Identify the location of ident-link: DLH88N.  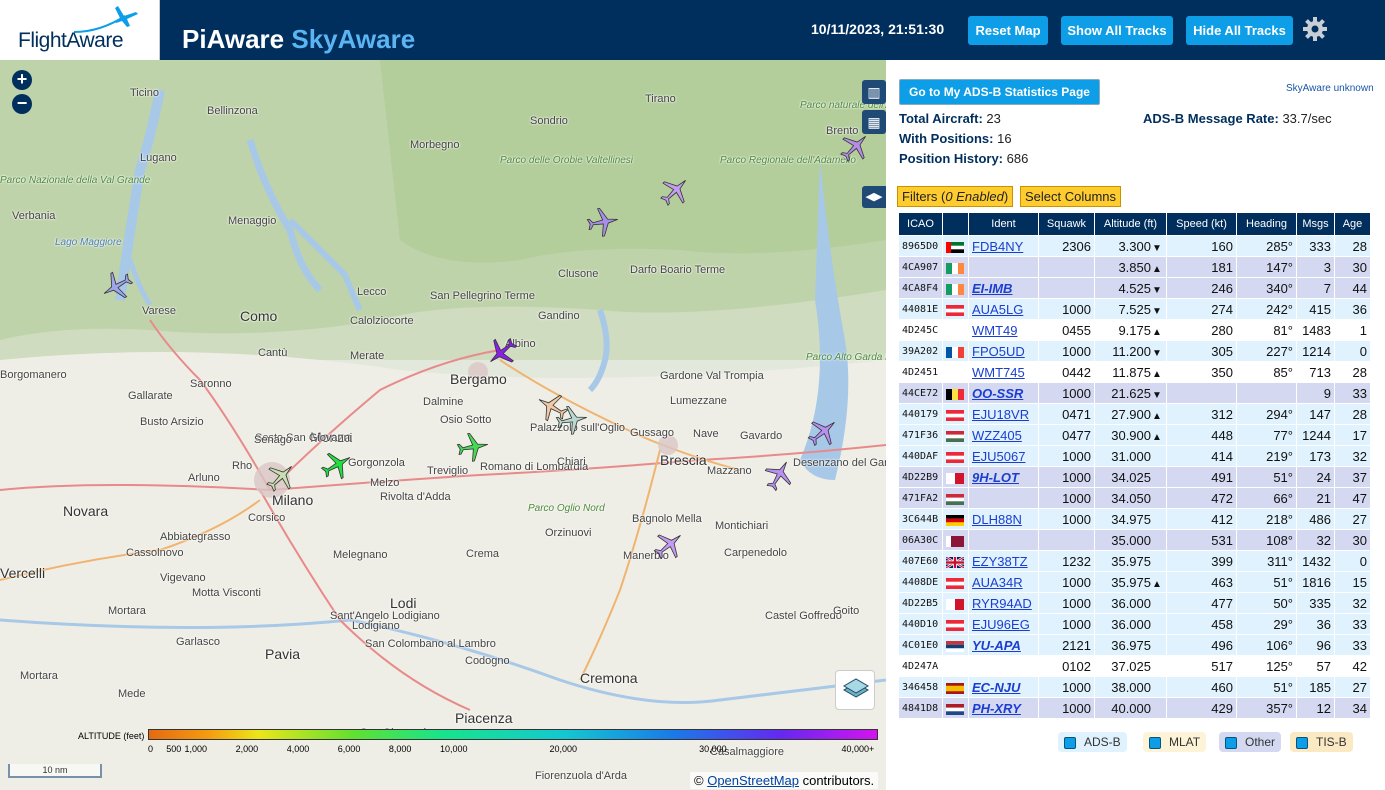
(997, 519).